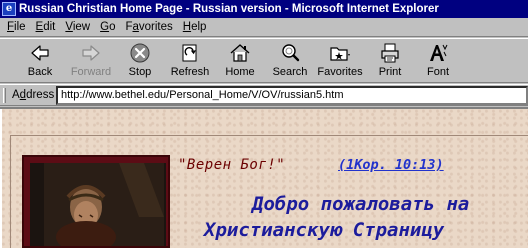 The height and width of the screenshot is (248, 528). I want to click on home-label: Home, so click(240, 72).